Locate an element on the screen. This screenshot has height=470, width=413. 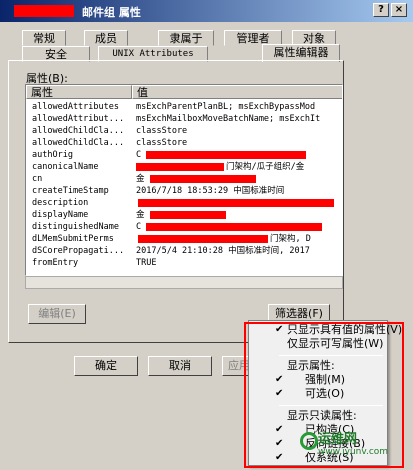
attr-name: createTimeStamp is located at coordinates (70, 191).